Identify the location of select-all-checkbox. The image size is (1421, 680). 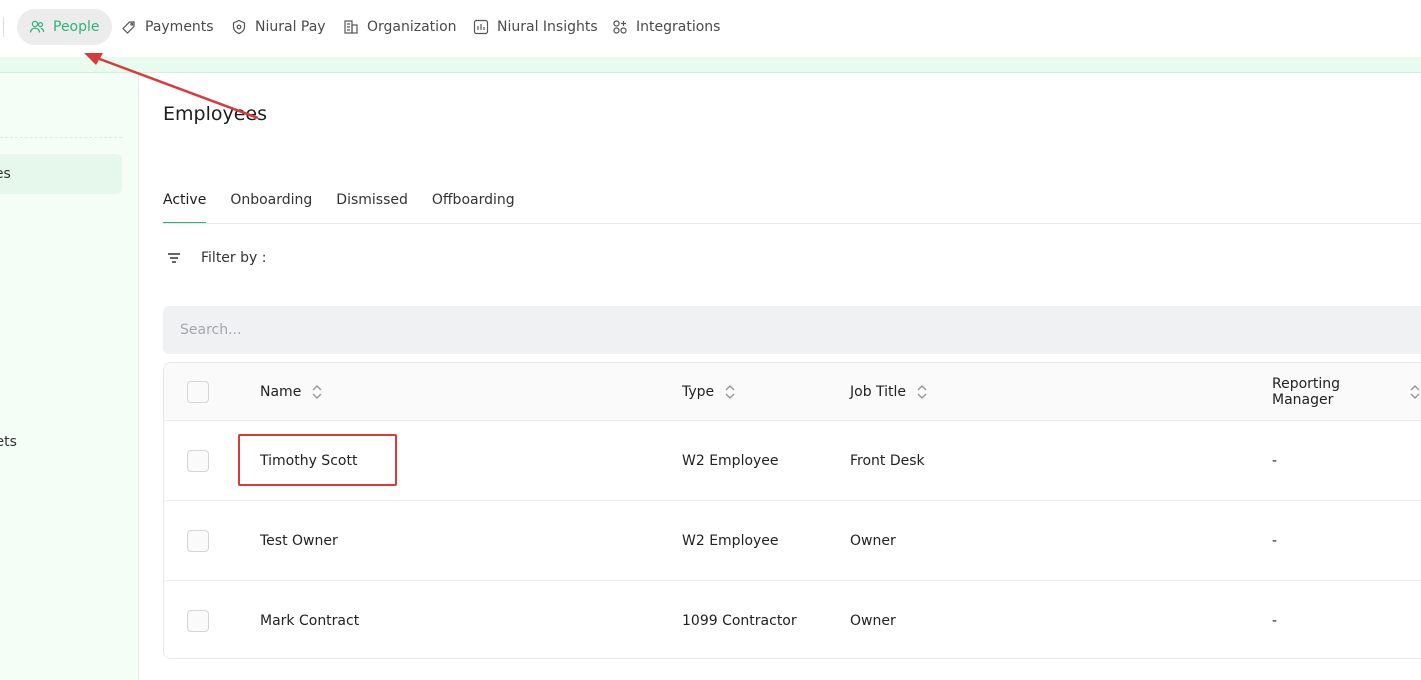
(198, 391).